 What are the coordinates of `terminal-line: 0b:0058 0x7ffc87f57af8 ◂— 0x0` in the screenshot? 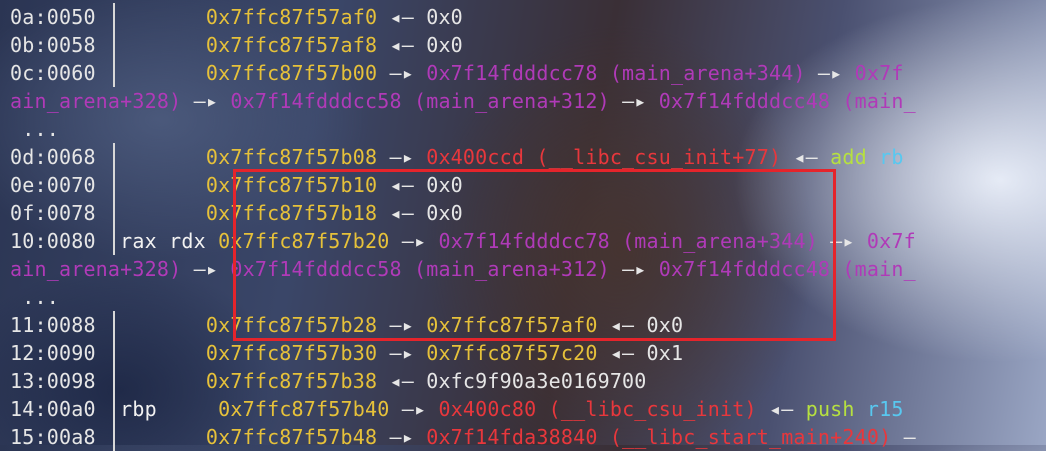 It's located at (236, 45).